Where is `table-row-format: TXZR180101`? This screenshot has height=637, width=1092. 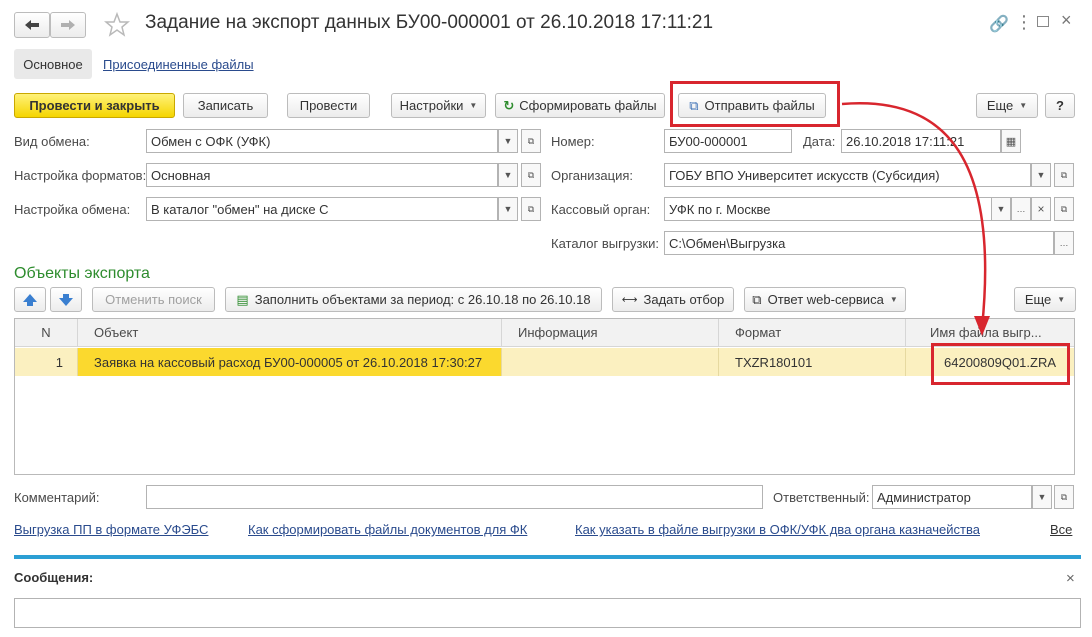 table-row-format: TXZR180101 is located at coordinates (812, 362).